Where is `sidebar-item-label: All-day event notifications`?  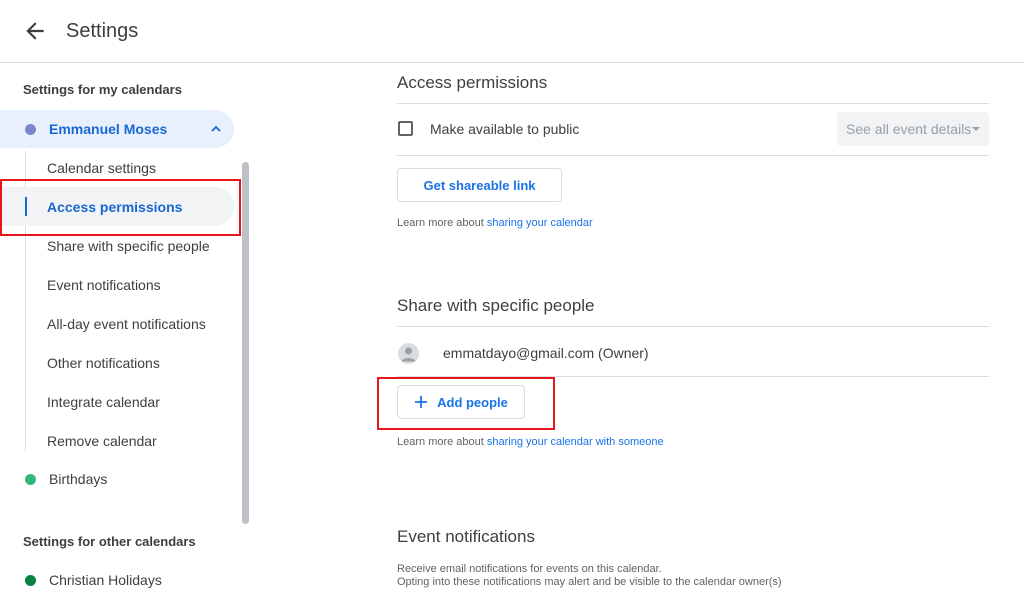 sidebar-item-label: All-day event notifications is located at coordinates (126, 323).